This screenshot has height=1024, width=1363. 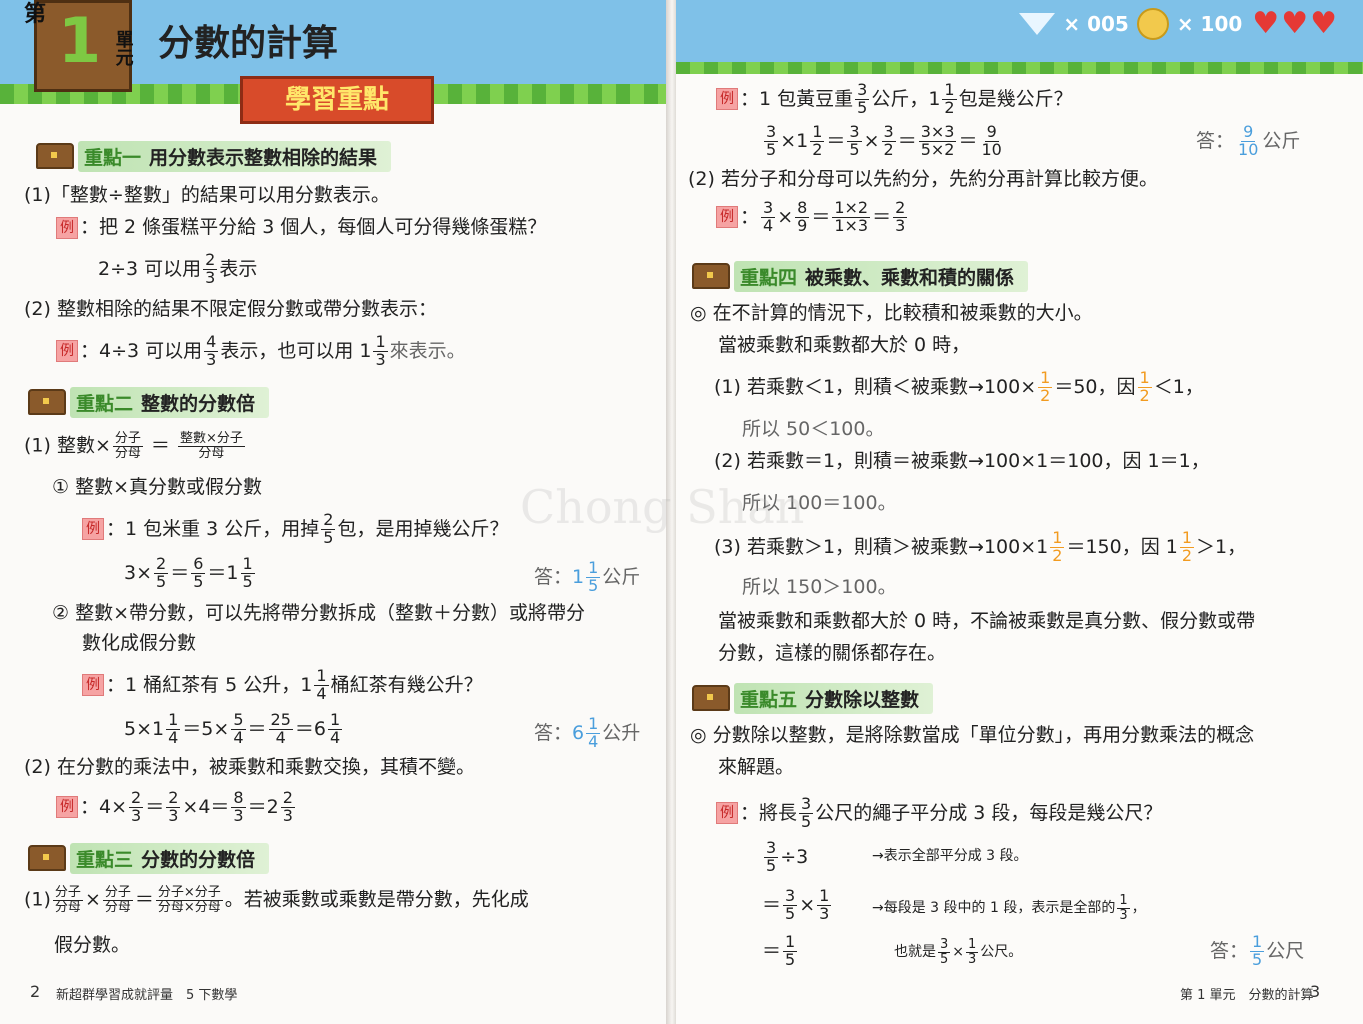 I want to click on k2-formula: (1) 整數× 分子 分母 ＝ 整數×分子 分母, so click(x=134, y=446).